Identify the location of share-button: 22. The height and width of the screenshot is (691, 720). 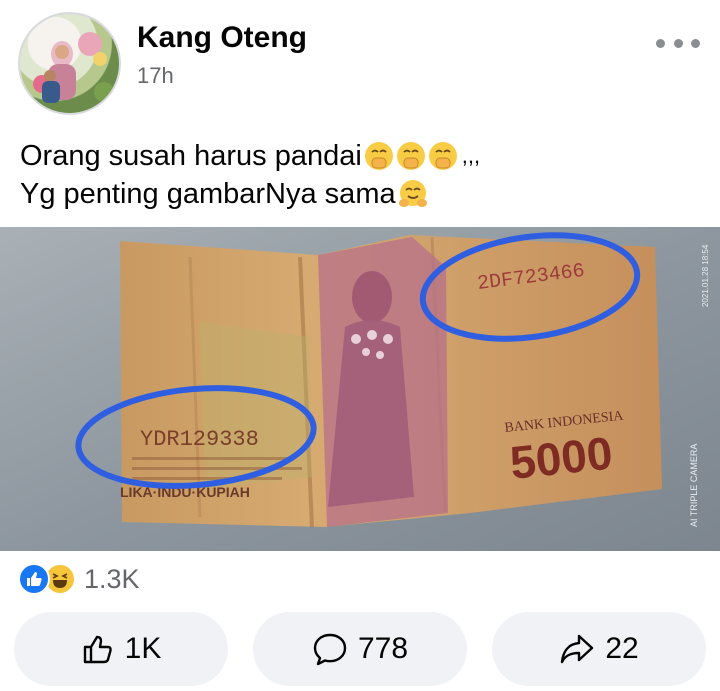
(599, 649).